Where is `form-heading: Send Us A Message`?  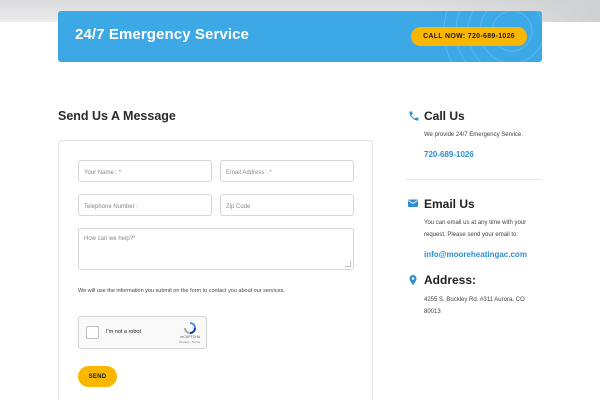
form-heading: Send Us A Message is located at coordinates (117, 116).